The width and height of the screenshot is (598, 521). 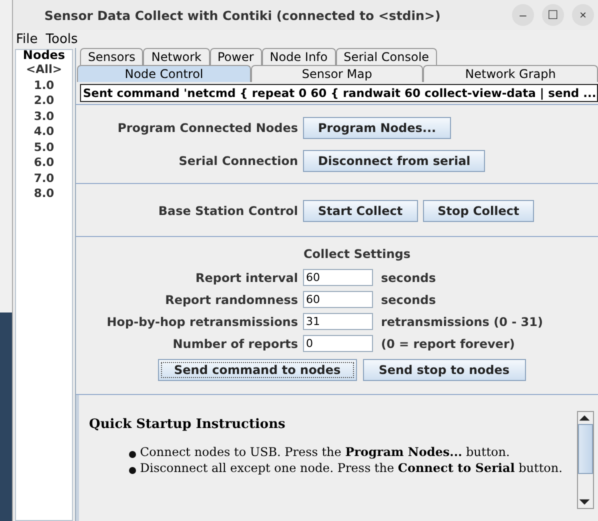 What do you see at coordinates (164, 73) in the screenshot?
I see `tab: Node Control` at bounding box center [164, 73].